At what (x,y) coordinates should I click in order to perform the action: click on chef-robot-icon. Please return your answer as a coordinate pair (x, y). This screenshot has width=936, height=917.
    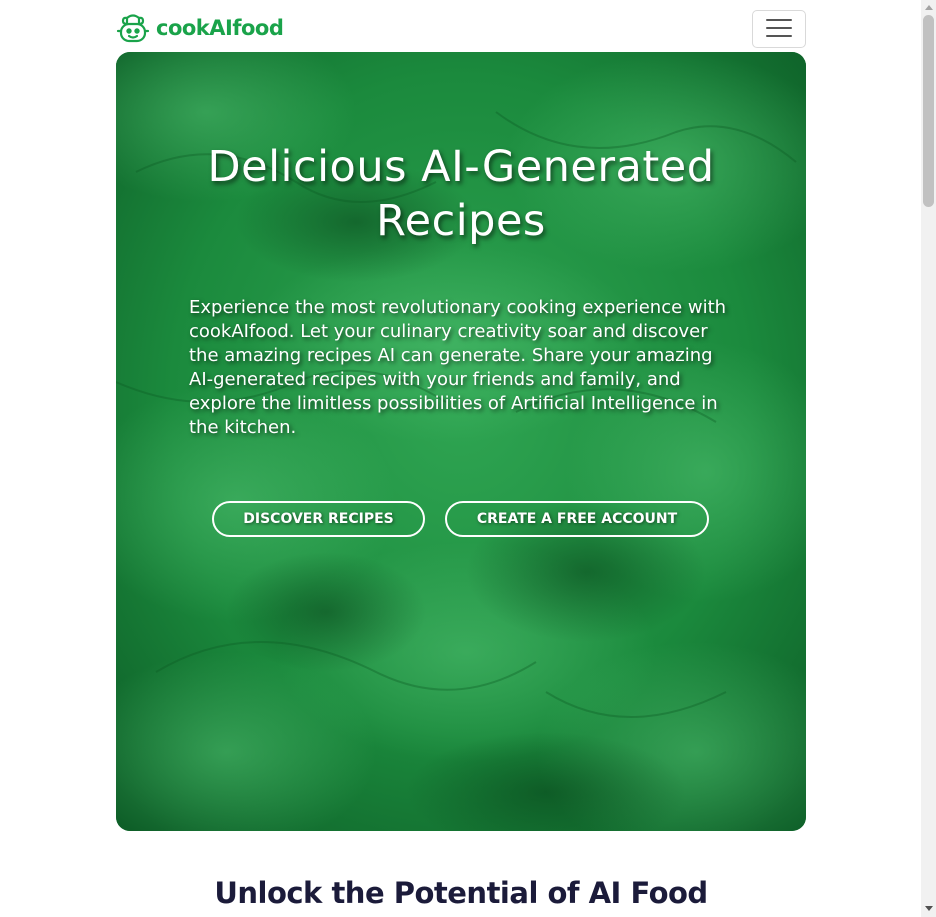
    Looking at the image, I should click on (133, 28).